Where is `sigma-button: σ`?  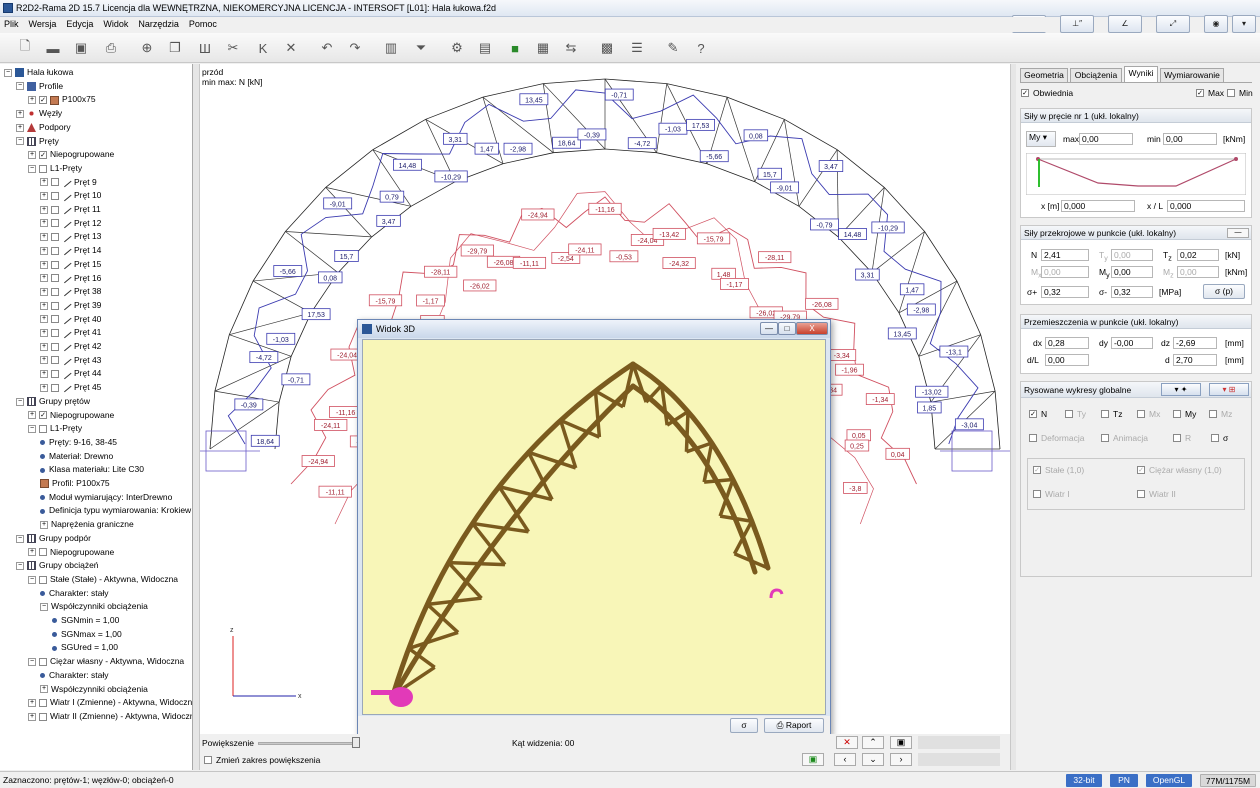
sigma-button: σ is located at coordinates (744, 725).